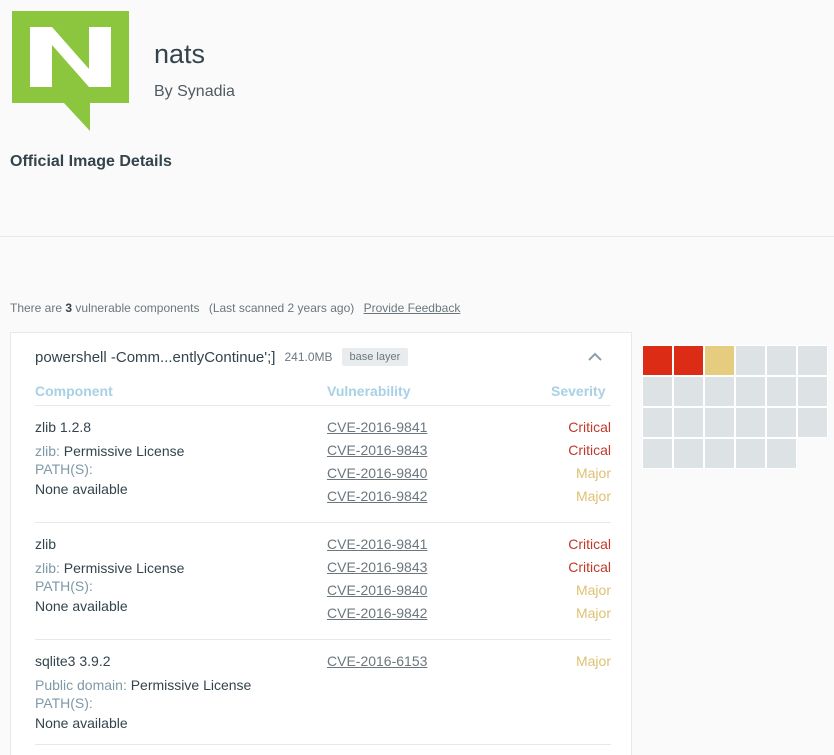  What do you see at coordinates (91, 161) in the screenshot?
I see `section-title: Official Image Details` at bounding box center [91, 161].